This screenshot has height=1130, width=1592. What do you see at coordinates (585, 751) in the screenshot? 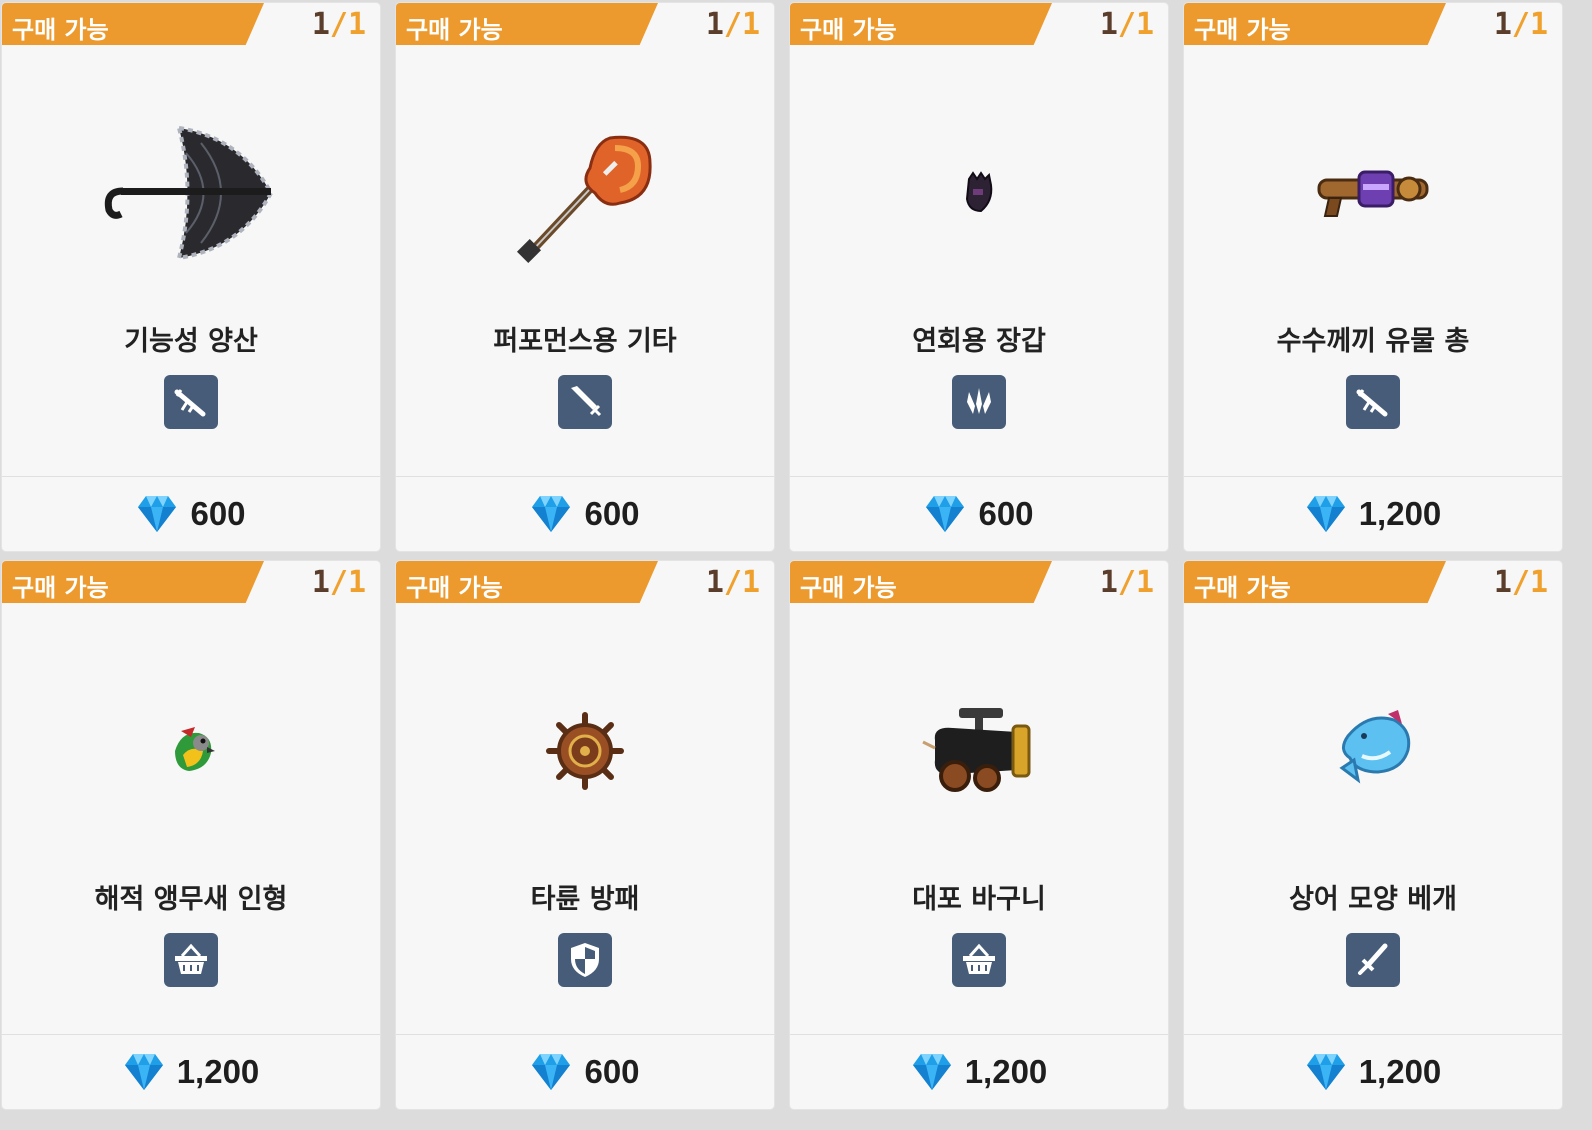
I see `item-image-ship-wheel` at bounding box center [585, 751].